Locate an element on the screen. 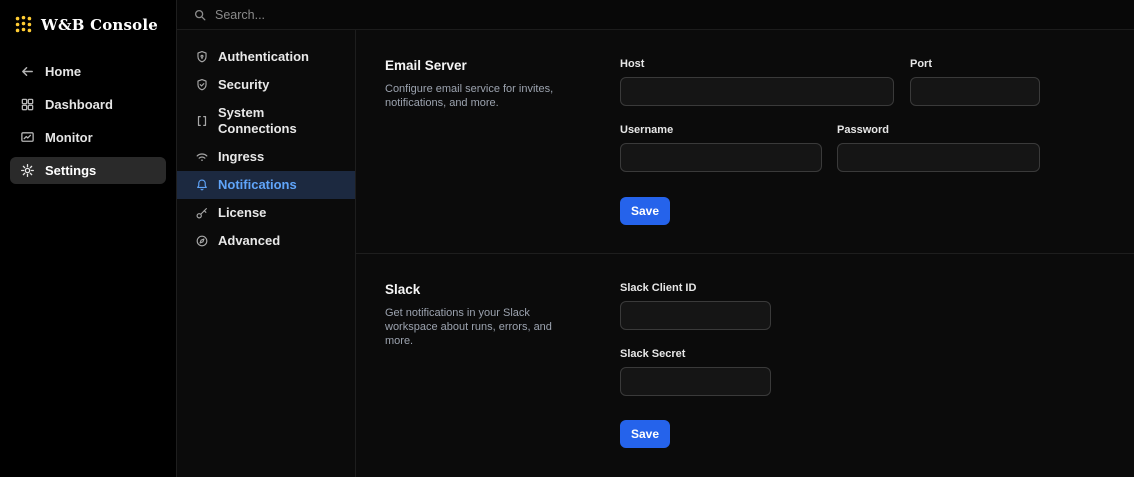 The height and width of the screenshot is (477, 1134). host-input is located at coordinates (757, 91).